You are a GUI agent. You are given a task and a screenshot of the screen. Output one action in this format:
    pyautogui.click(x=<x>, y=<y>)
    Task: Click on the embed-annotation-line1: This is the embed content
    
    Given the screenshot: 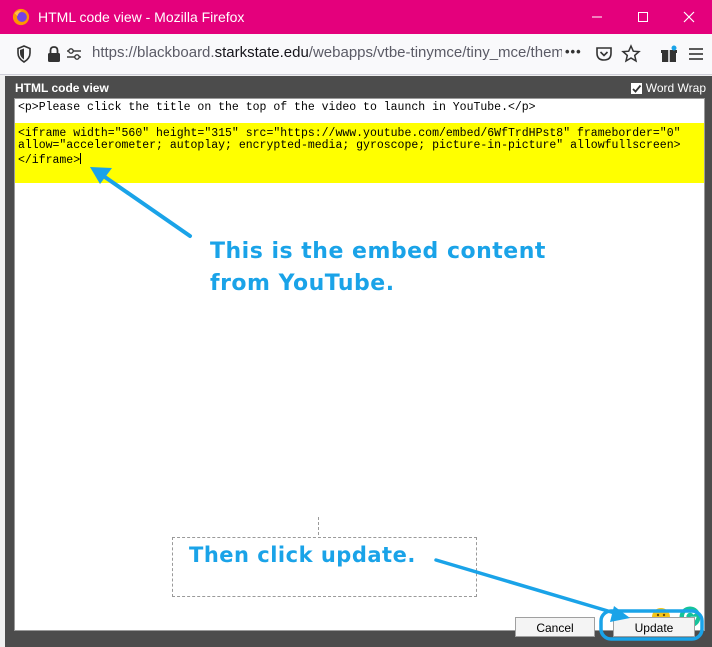 What is the action you would take?
    pyautogui.click(x=378, y=251)
    